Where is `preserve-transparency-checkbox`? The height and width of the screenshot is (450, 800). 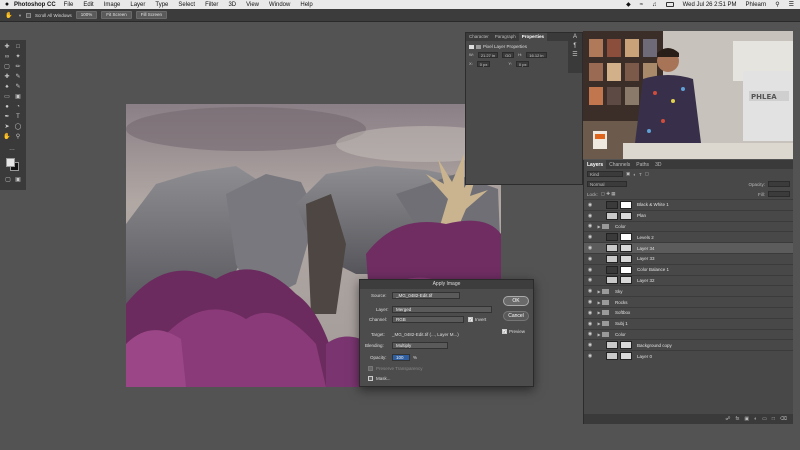
preserve-transparency-checkbox is located at coordinates (370, 368).